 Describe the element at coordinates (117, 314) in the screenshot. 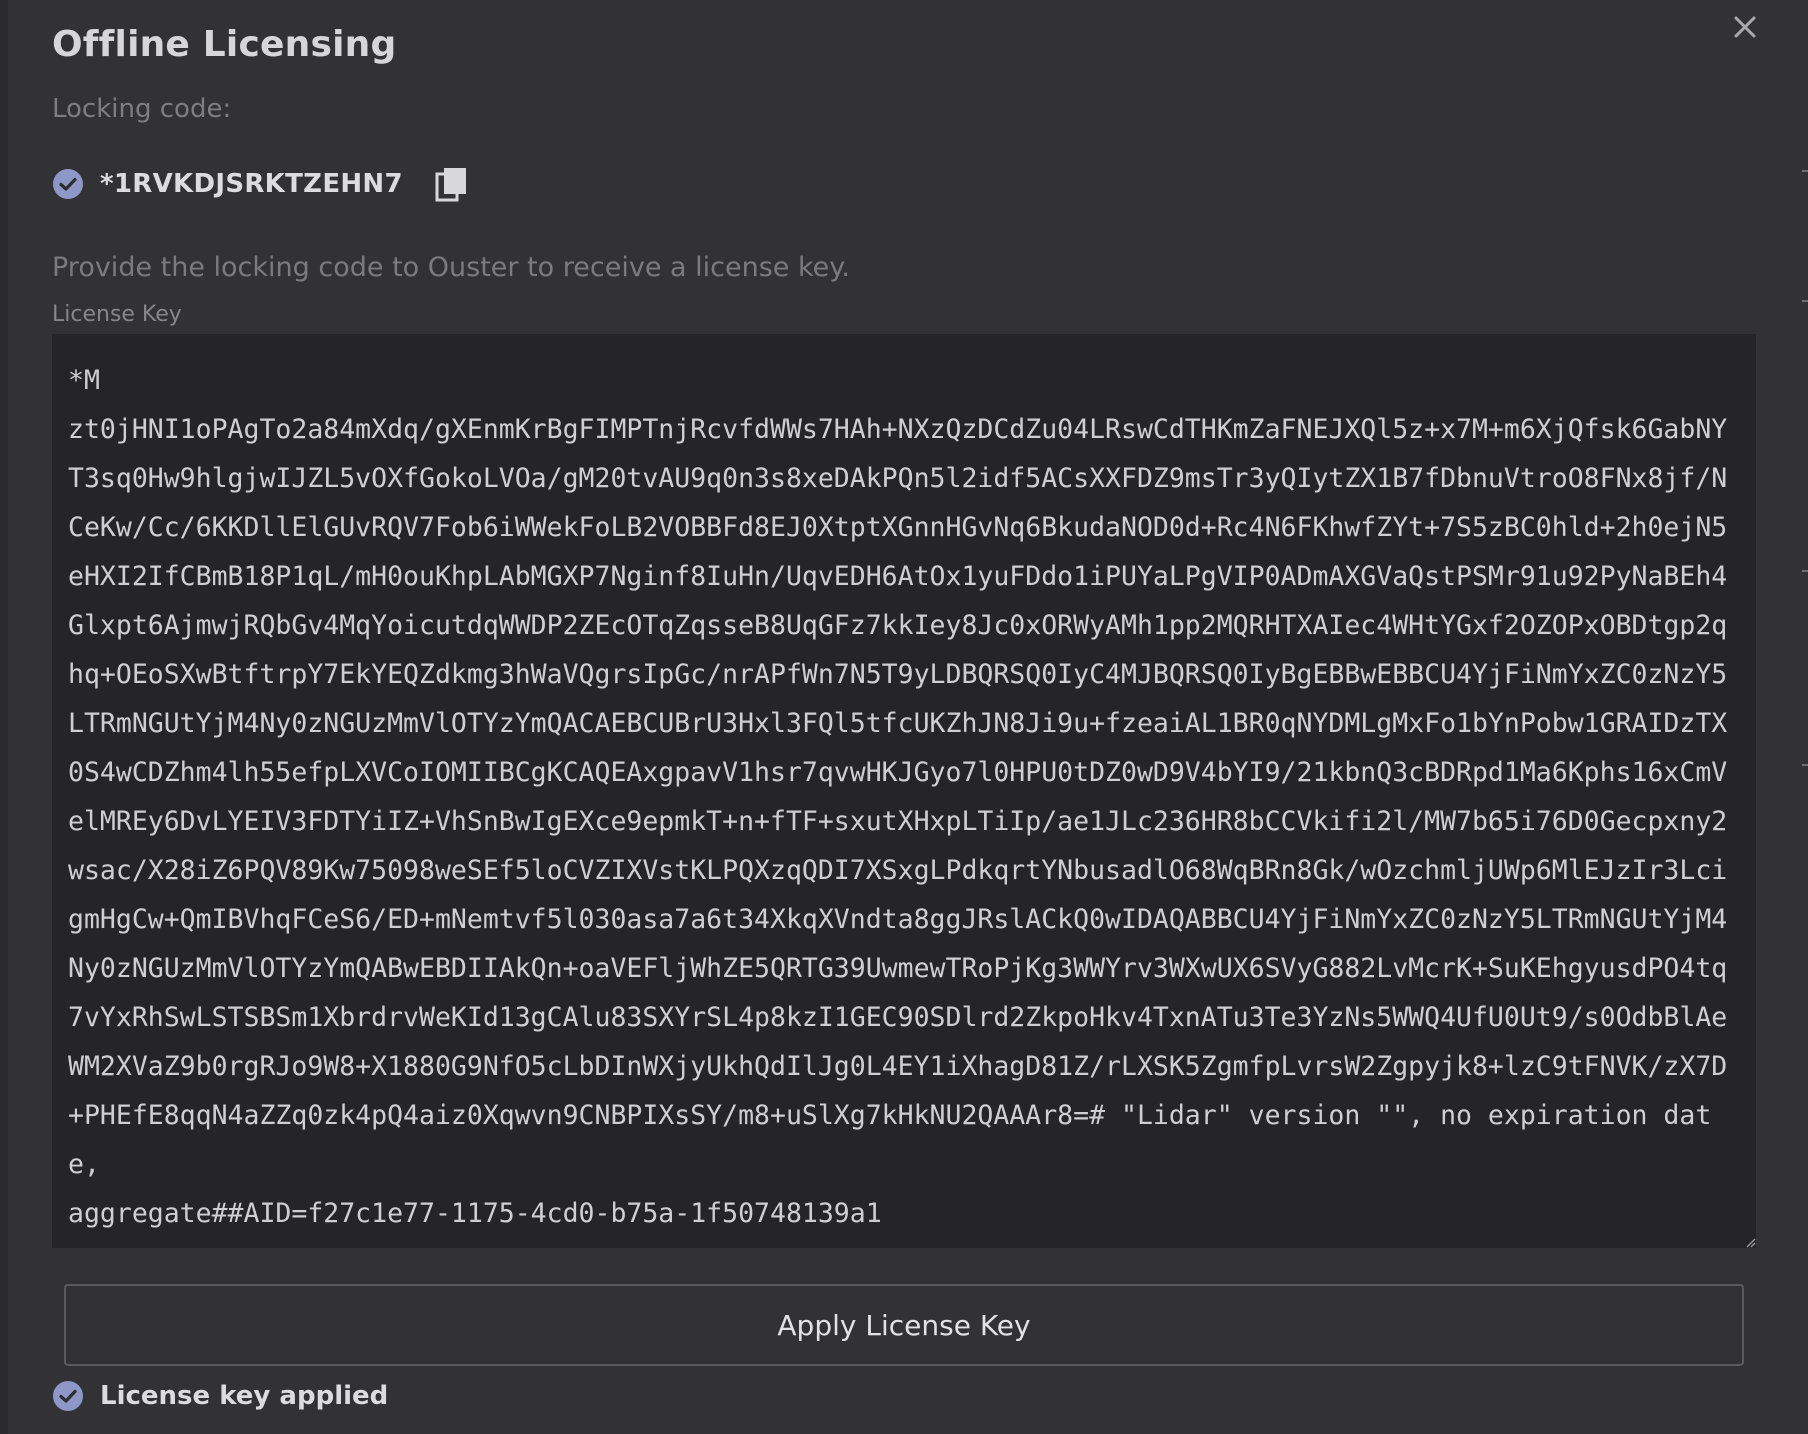

I see `license-key-label: License Key` at that location.